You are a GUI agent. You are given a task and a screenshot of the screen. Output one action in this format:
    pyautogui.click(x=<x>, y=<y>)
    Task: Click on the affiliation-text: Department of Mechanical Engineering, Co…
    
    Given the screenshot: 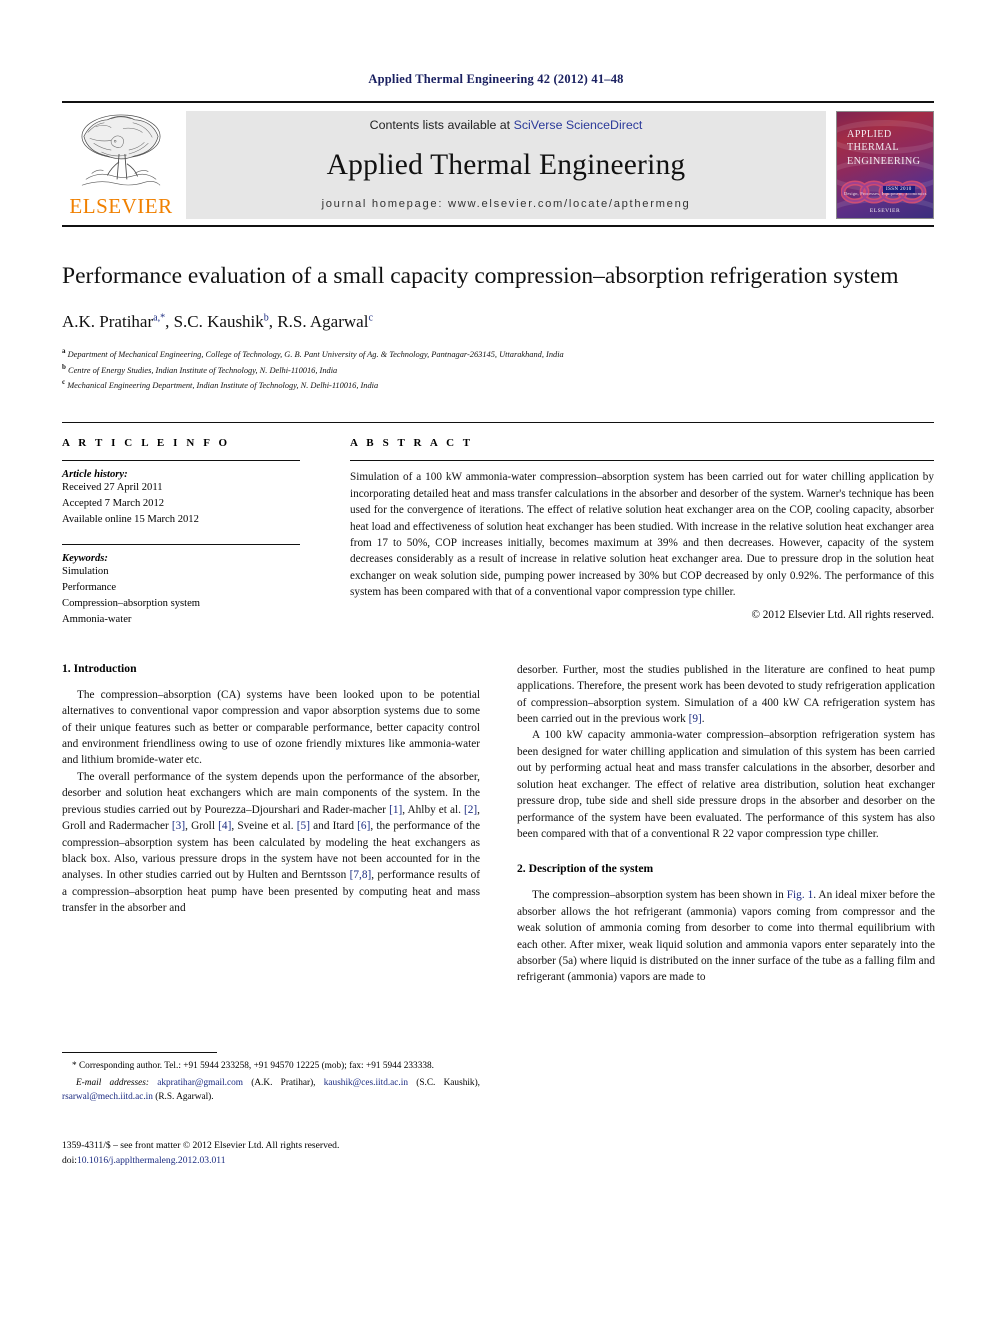 What is the action you would take?
    pyautogui.click(x=315, y=355)
    